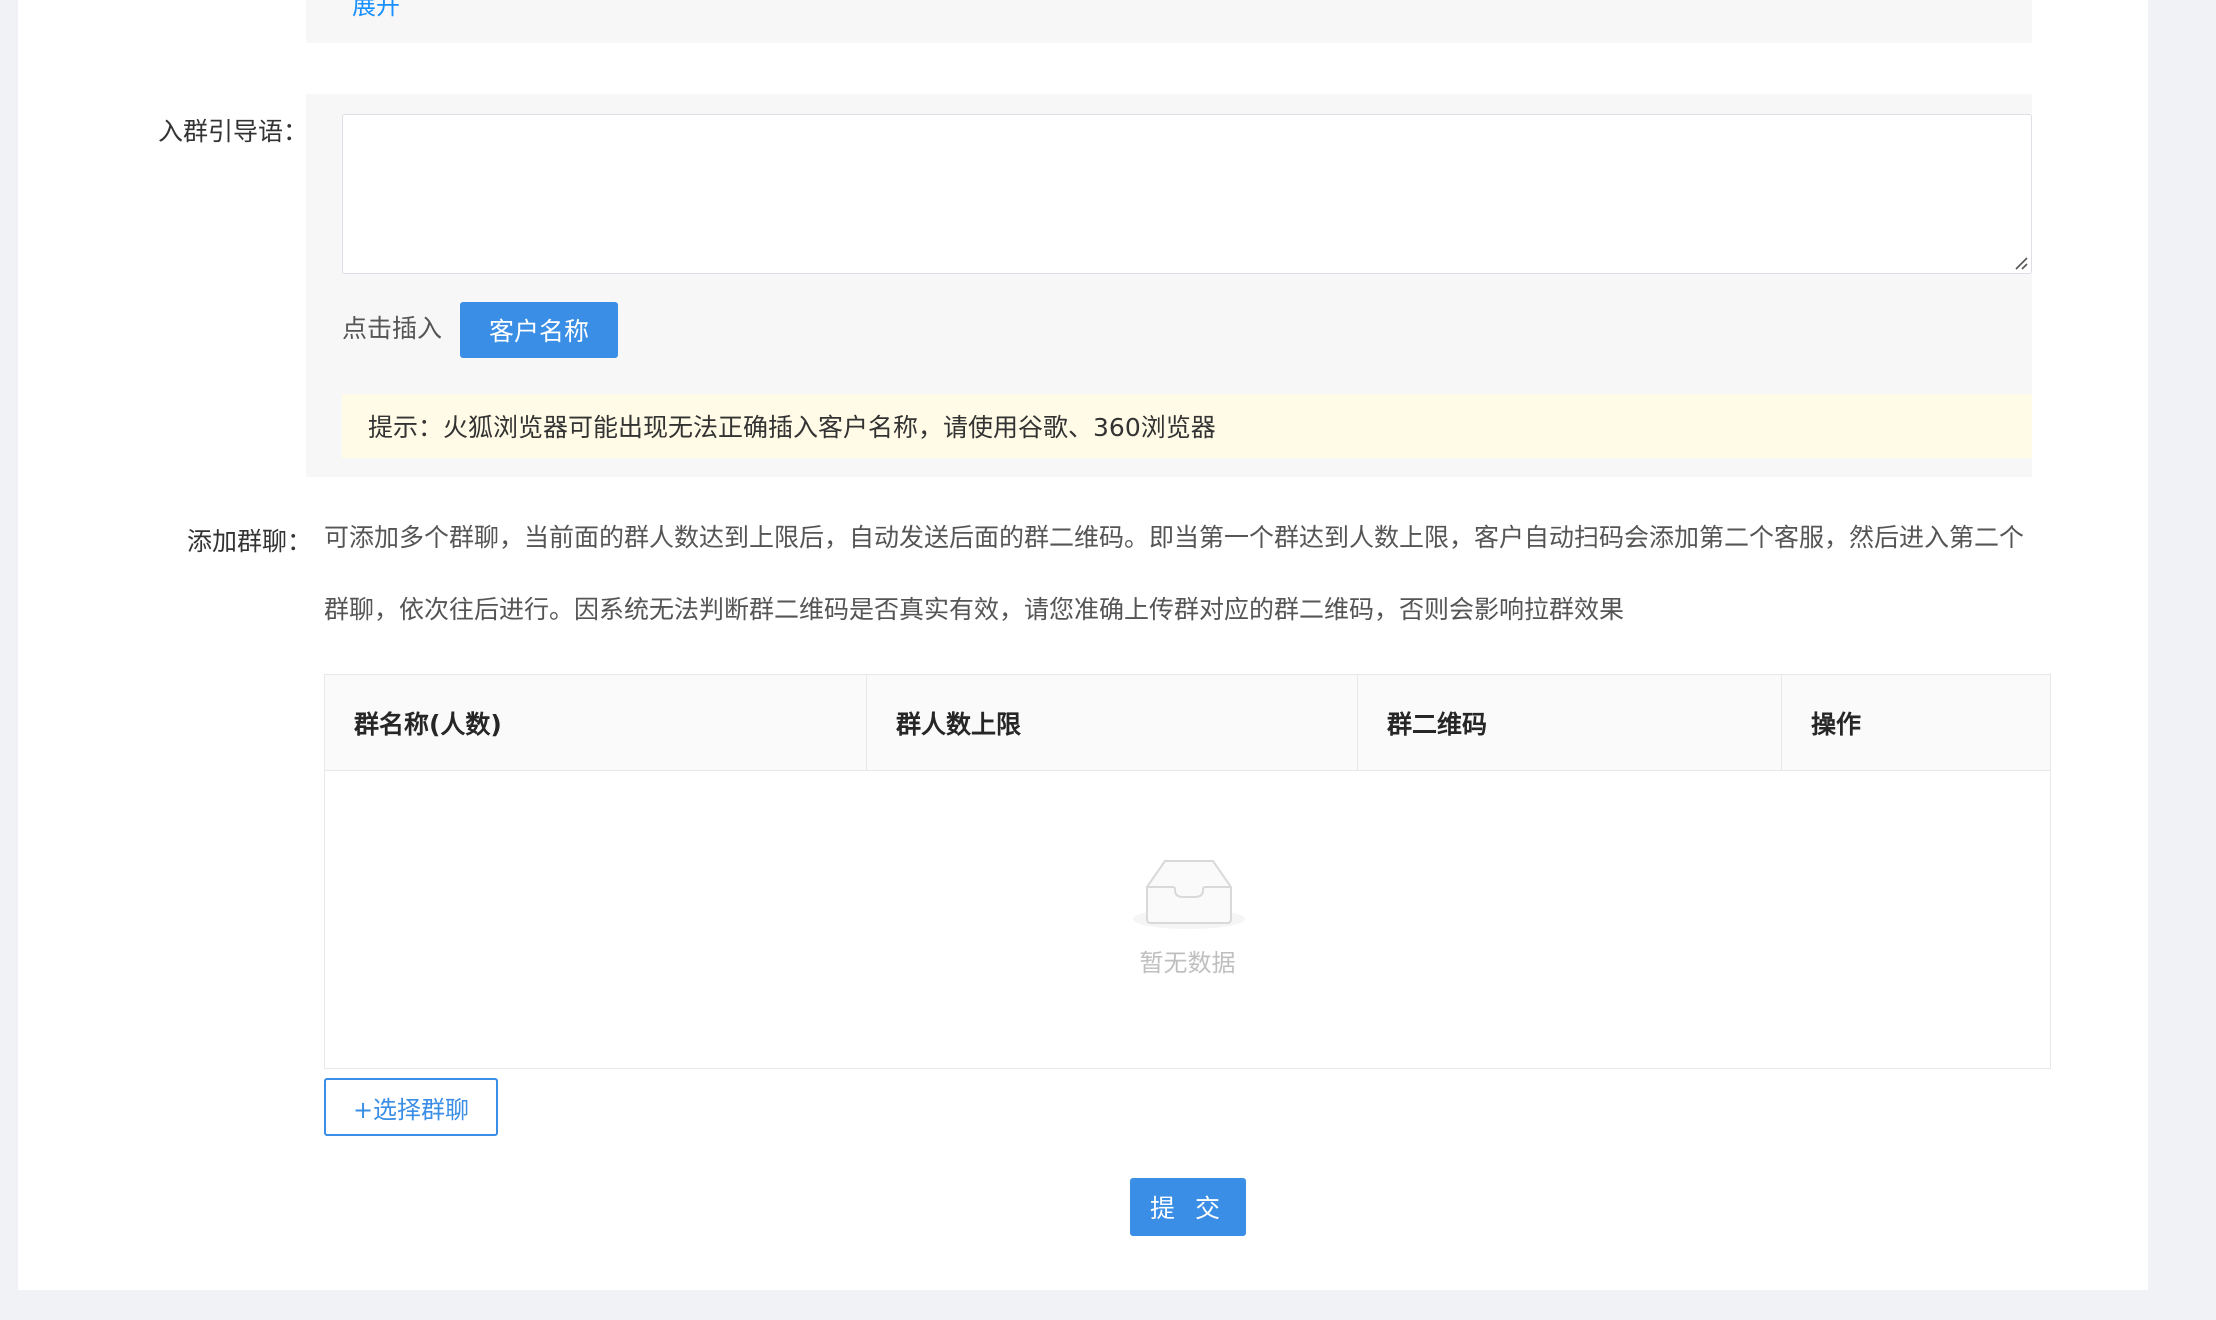 The image size is (2216, 1320). Describe the element at coordinates (1570, 722) in the screenshot. I see `column-header-qr-code: 群二维码` at that location.